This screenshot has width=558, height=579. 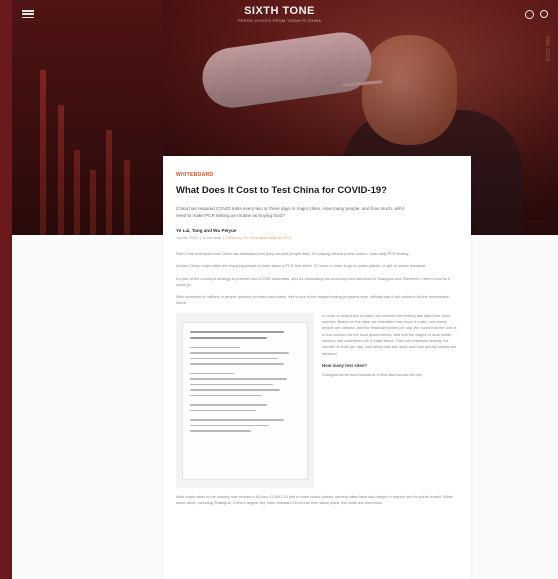 What do you see at coordinates (259, 238) in the screenshot?
I see `photo-credit: Photo by Yin / Shanghai Daily via VCG` at bounding box center [259, 238].